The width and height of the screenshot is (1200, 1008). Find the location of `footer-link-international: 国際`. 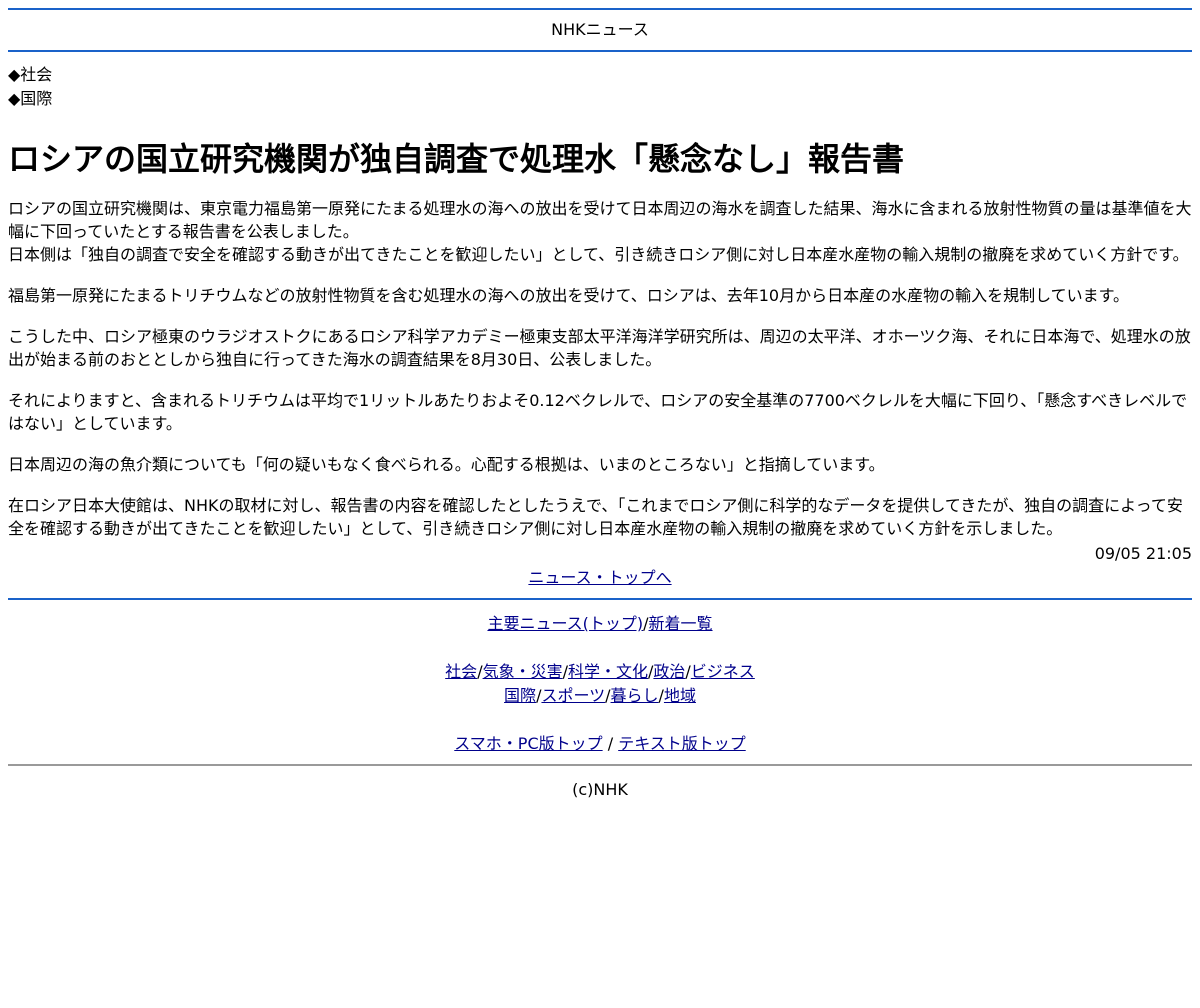

footer-link-international: 国際 is located at coordinates (520, 695).